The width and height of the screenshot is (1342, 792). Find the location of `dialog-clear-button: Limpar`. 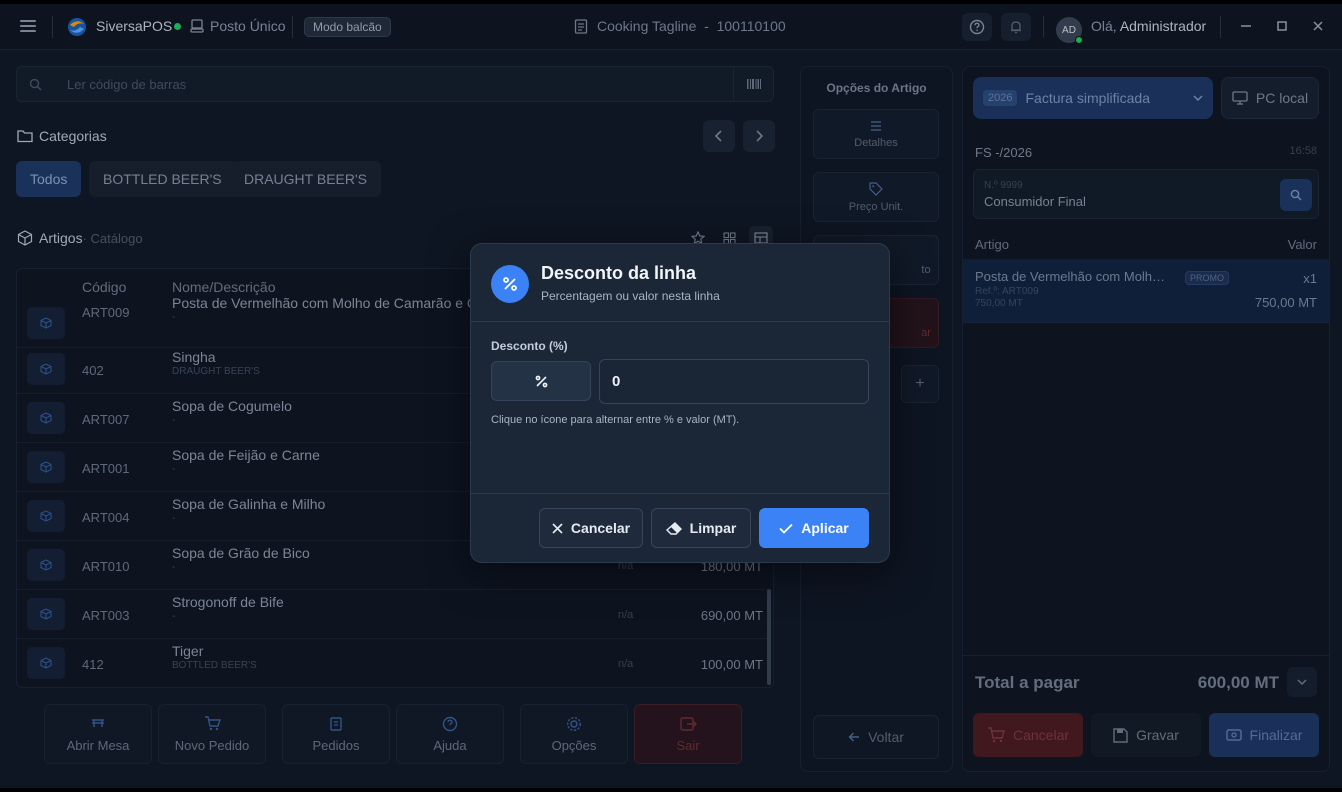

dialog-clear-button: Limpar is located at coordinates (701, 528).